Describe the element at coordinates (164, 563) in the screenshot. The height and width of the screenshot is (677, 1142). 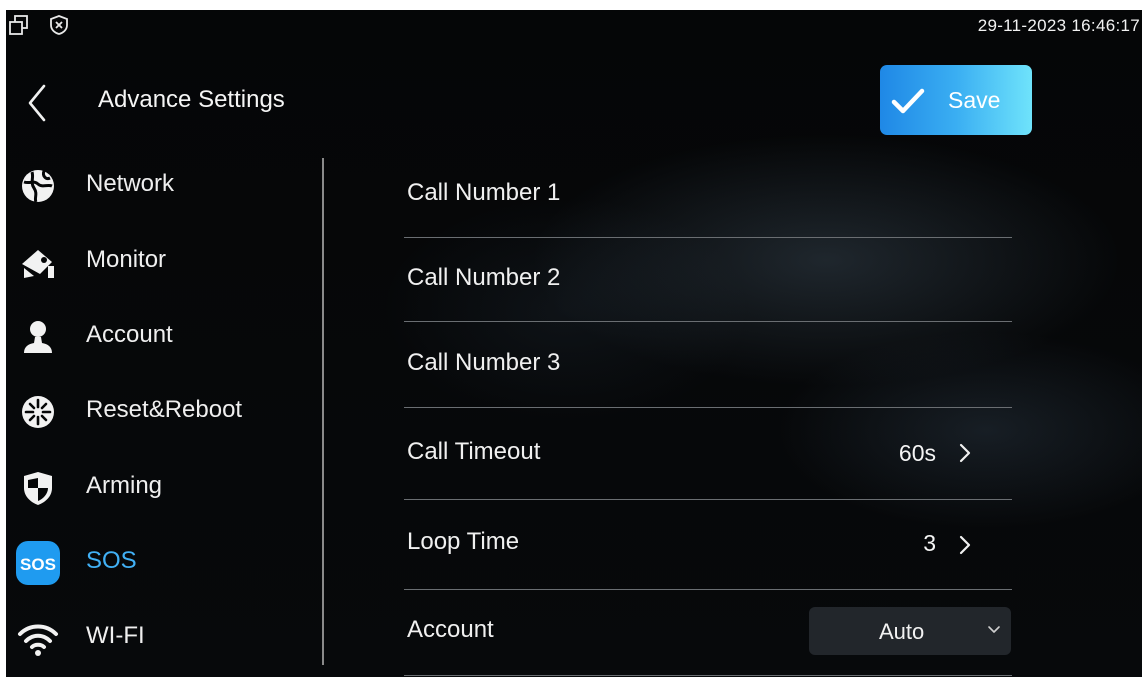
I see `sidebar-item-sos: SOS SOS` at that location.